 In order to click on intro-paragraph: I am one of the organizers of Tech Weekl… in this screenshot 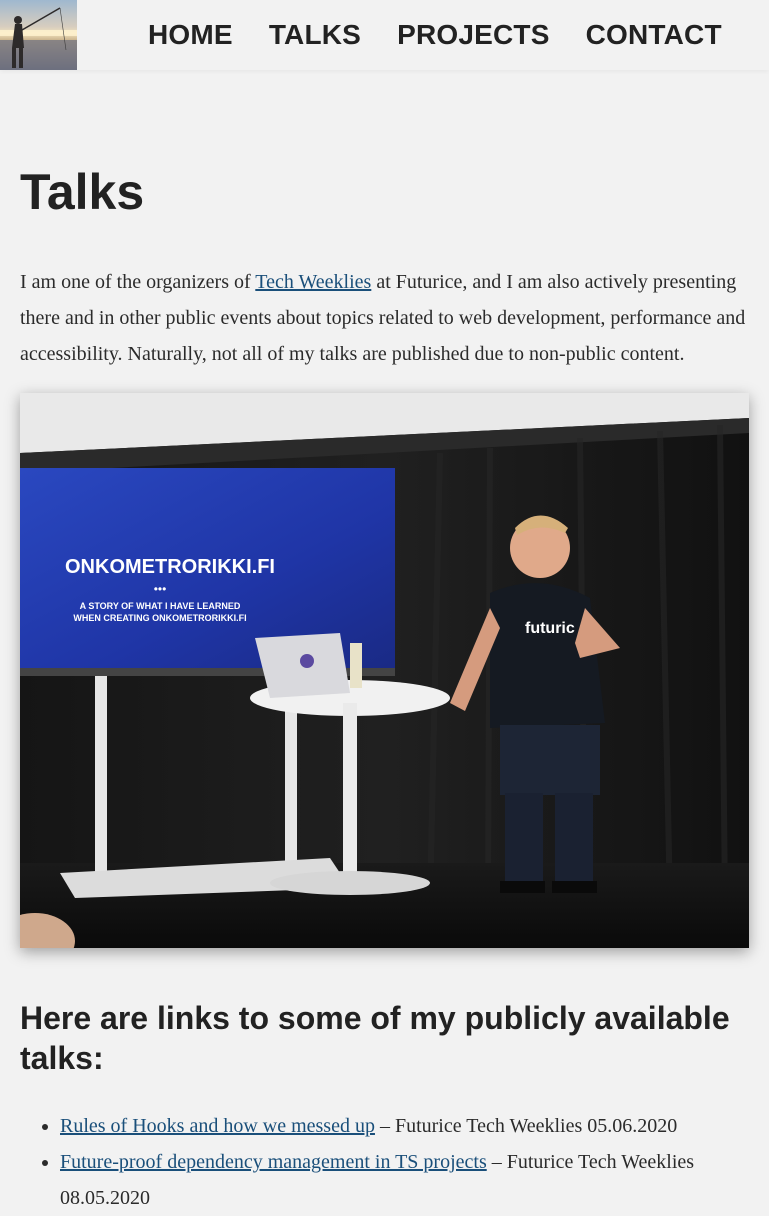, I will do `click(384, 318)`.